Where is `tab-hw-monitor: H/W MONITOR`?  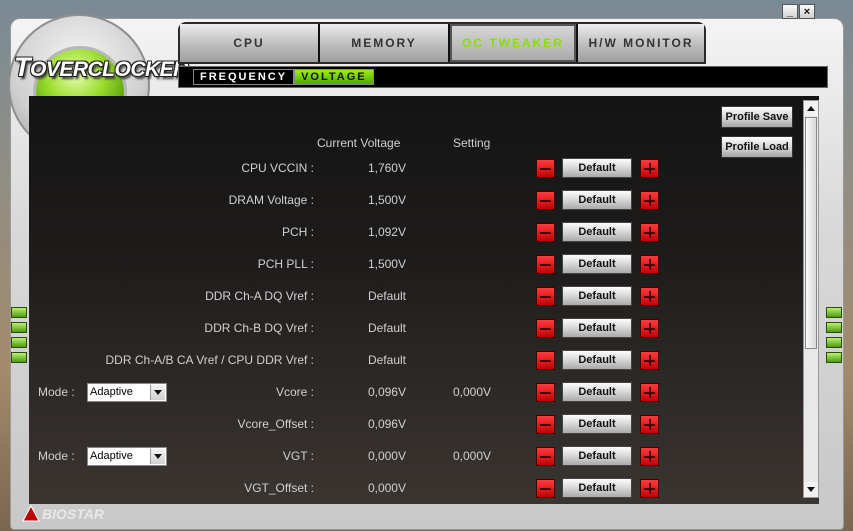 tab-hw-monitor: H/W MONITOR is located at coordinates (641, 43).